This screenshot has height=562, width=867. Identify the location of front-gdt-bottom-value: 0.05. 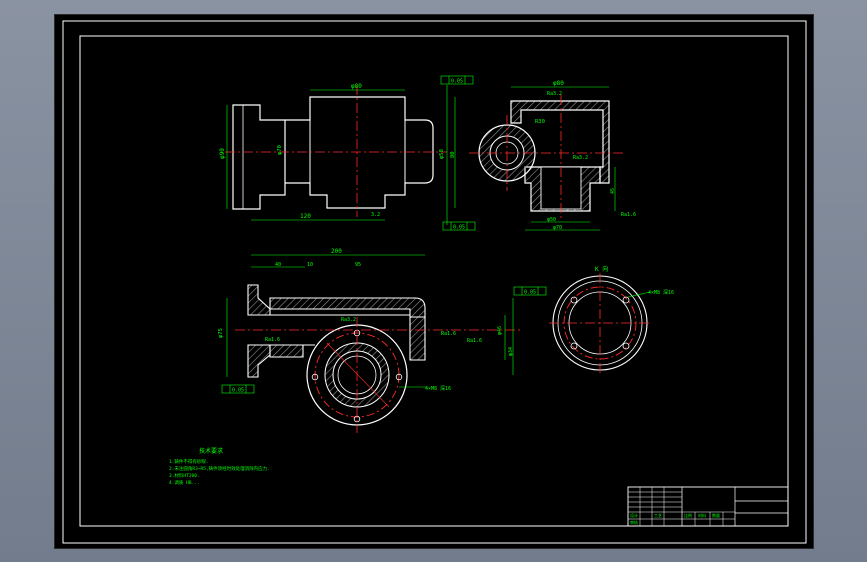
(459, 228).